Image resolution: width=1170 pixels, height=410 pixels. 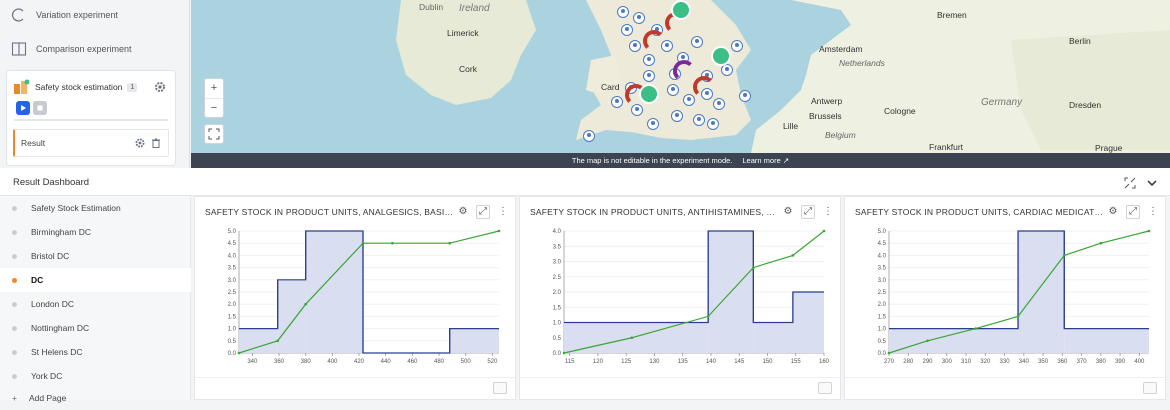 What do you see at coordinates (140, 143) in the screenshot?
I see `result-settings-gear-icon` at bounding box center [140, 143].